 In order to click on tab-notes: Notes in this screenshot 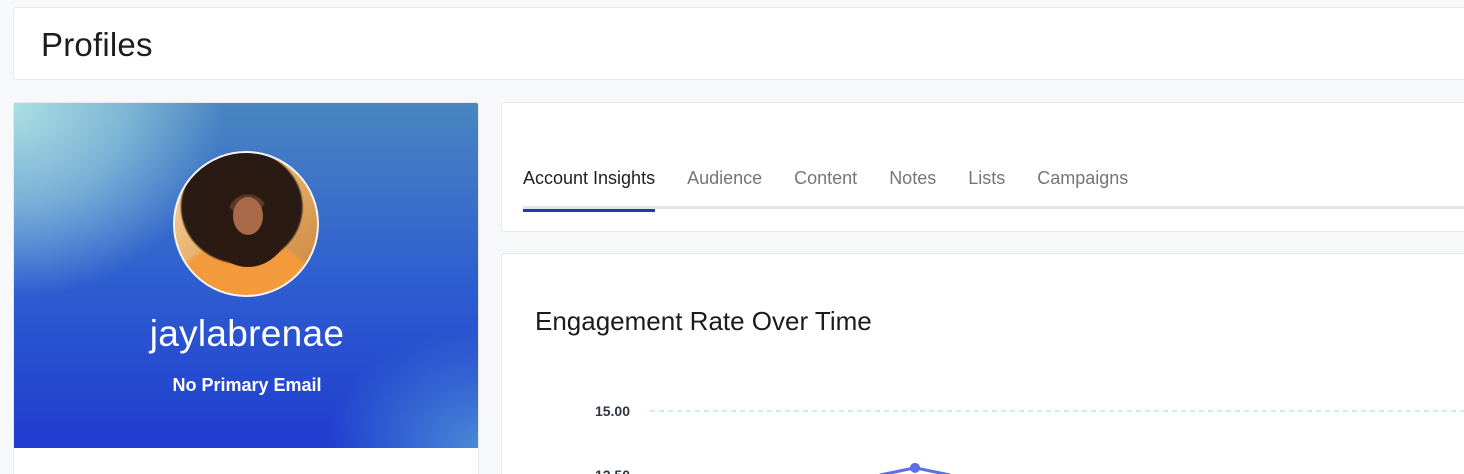, I will do `click(912, 186)`.